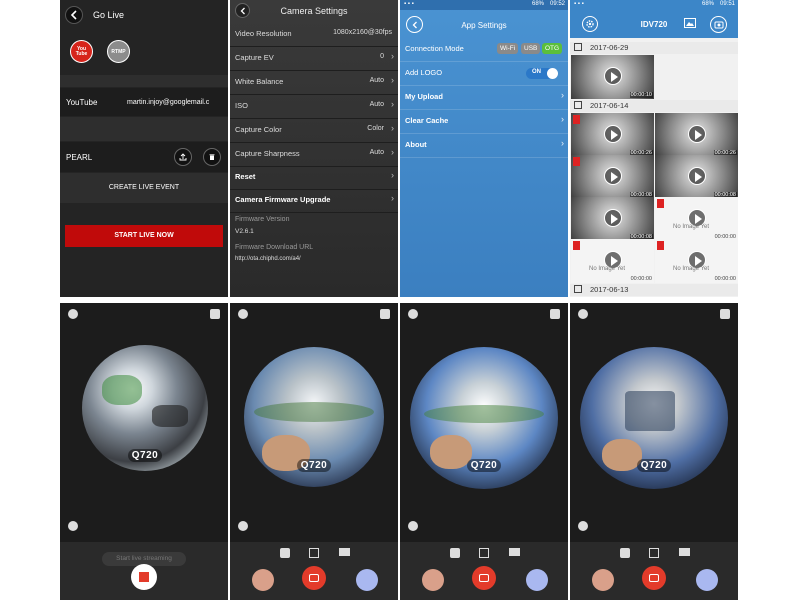 The height and width of the screenshot is (600, 800). I want to click on video-thumbnail: 00:00:10, so click(612, 77).